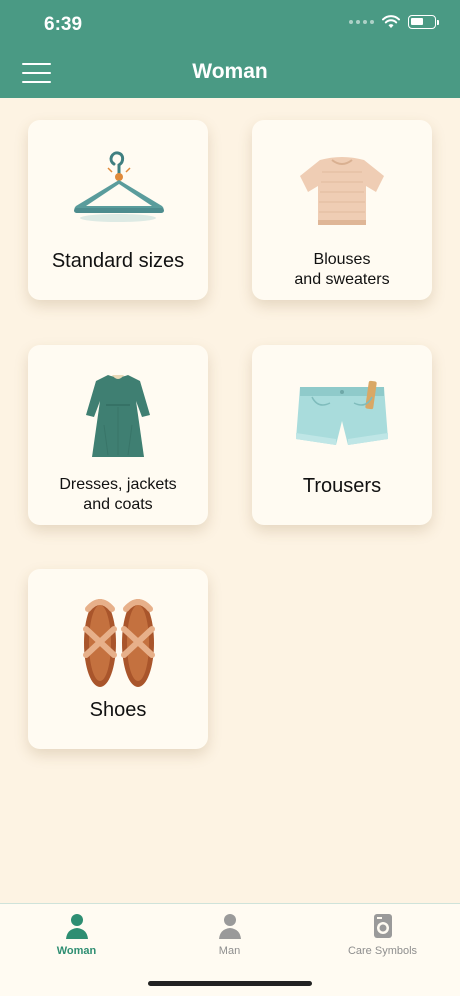 The image size is (460, 996). I want to click on shorts-icon, so click(342, 412).